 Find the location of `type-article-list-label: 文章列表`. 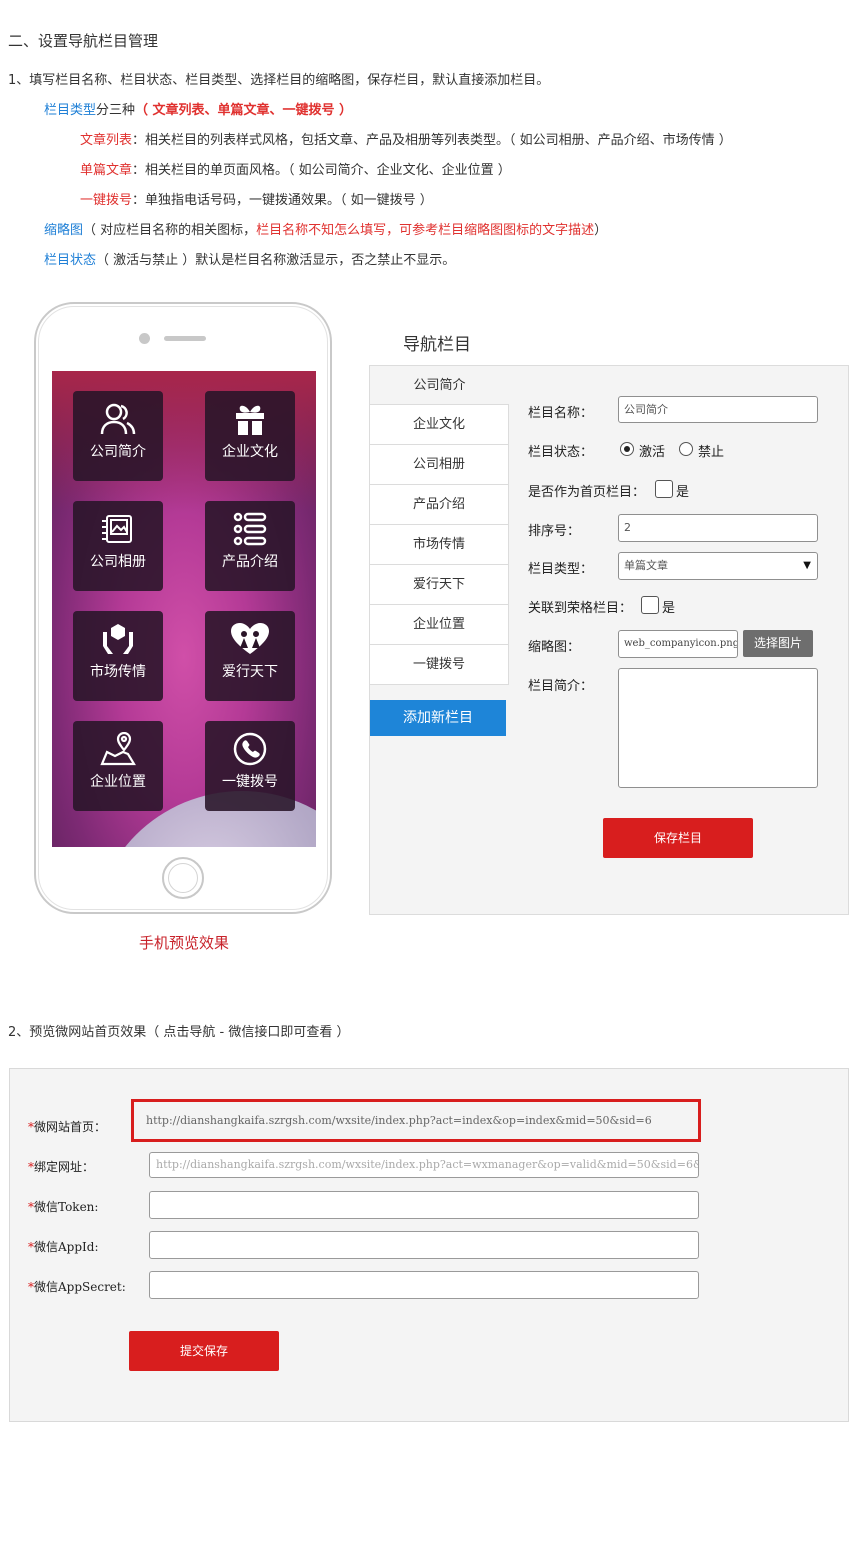

type-article-list-label: 文章列表 is located at coordinates (106, 140).